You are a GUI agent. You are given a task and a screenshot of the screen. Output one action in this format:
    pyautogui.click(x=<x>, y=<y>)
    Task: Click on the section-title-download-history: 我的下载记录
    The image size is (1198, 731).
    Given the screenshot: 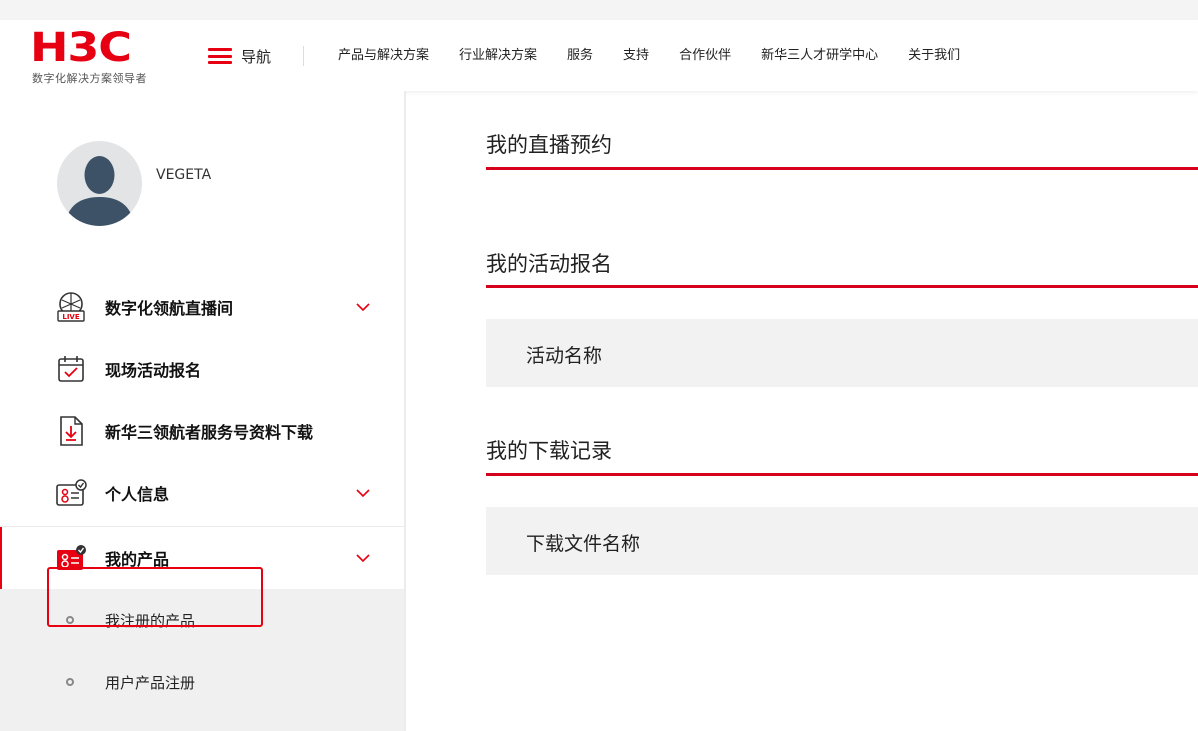 What is the action you would take?
    pyautogui.click(x=549, y=451)
    